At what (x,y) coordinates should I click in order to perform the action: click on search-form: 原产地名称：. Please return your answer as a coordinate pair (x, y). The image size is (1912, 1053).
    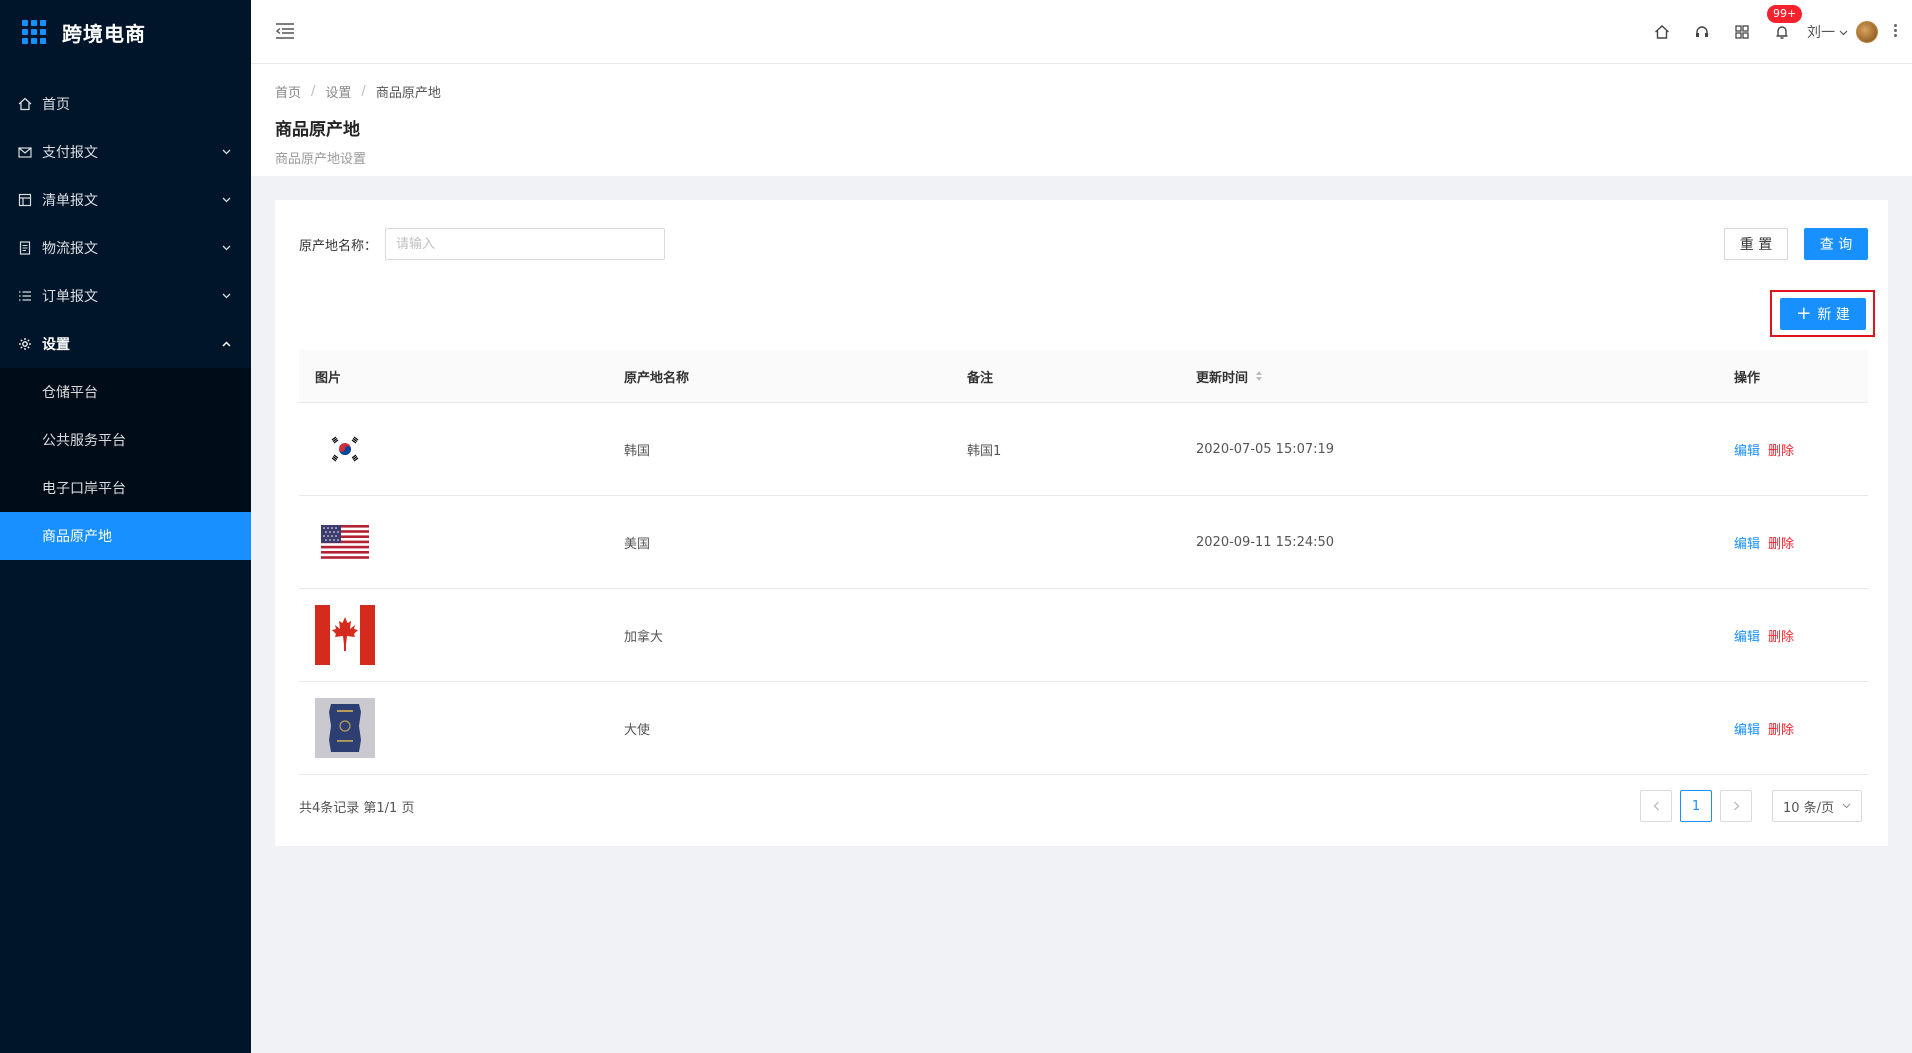
    Looking at the image, I should click on (482, 244).